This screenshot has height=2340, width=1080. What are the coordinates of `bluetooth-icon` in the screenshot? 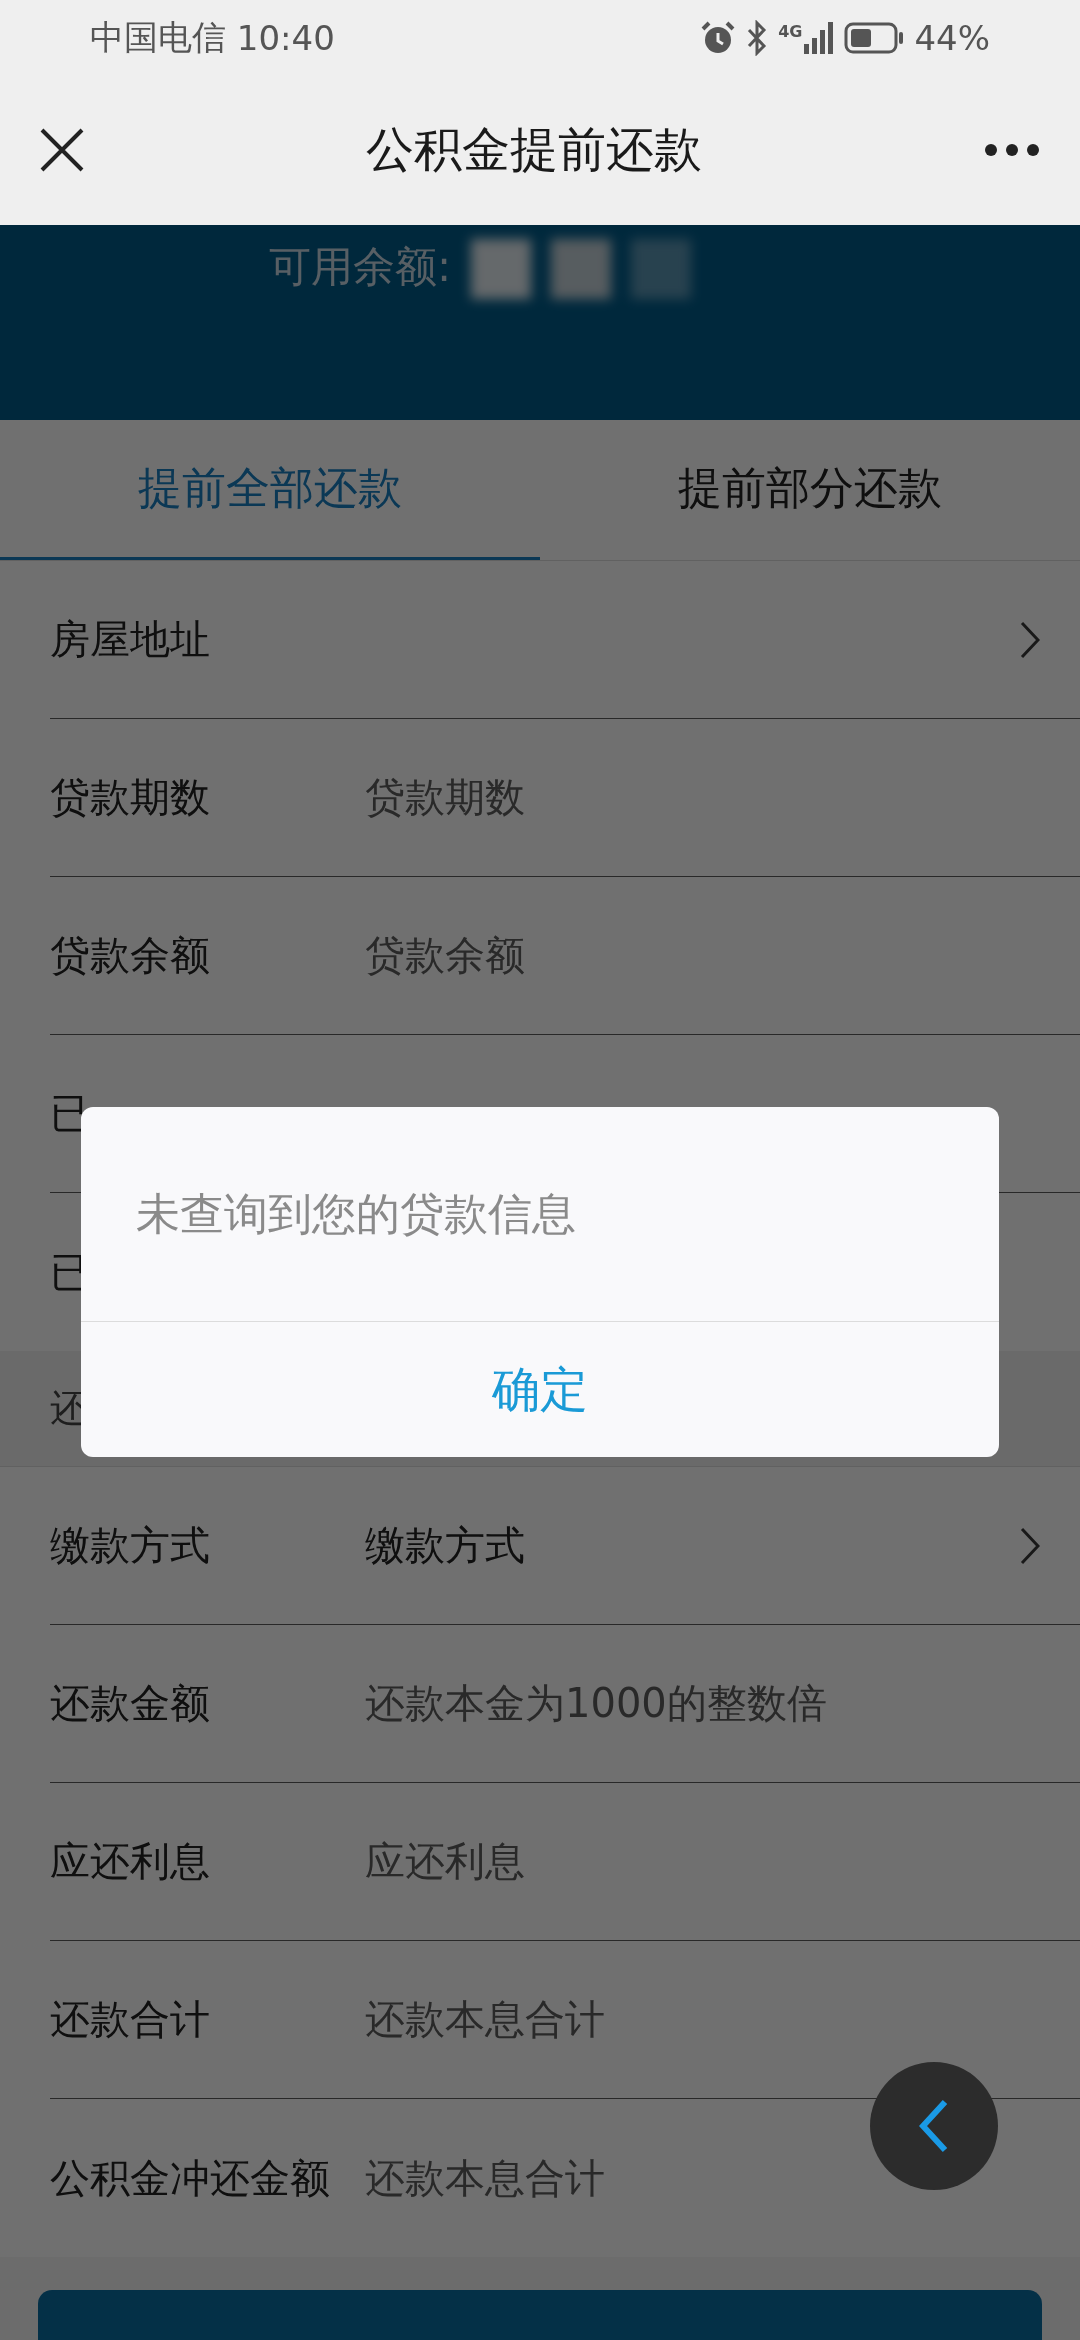 It's located at (757, 37).